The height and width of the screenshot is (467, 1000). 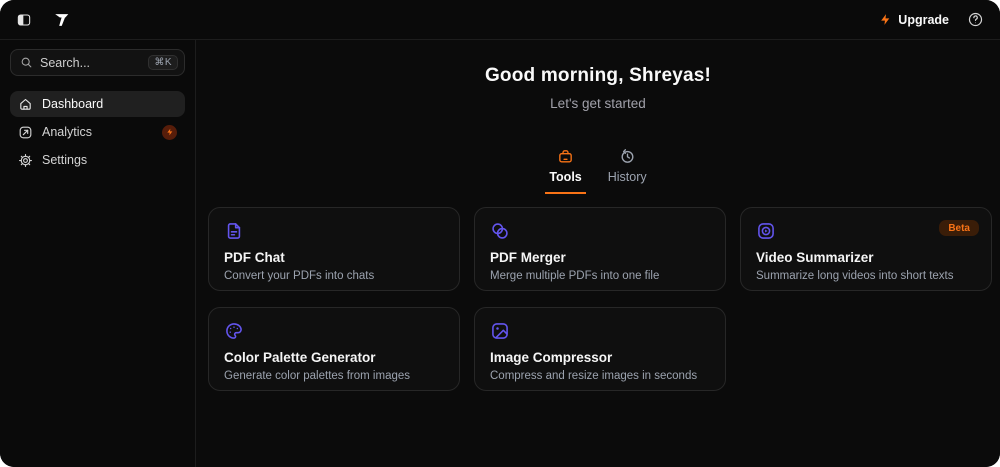 I want to click on sidebar-toggle-button, so click(x=24, y=20).